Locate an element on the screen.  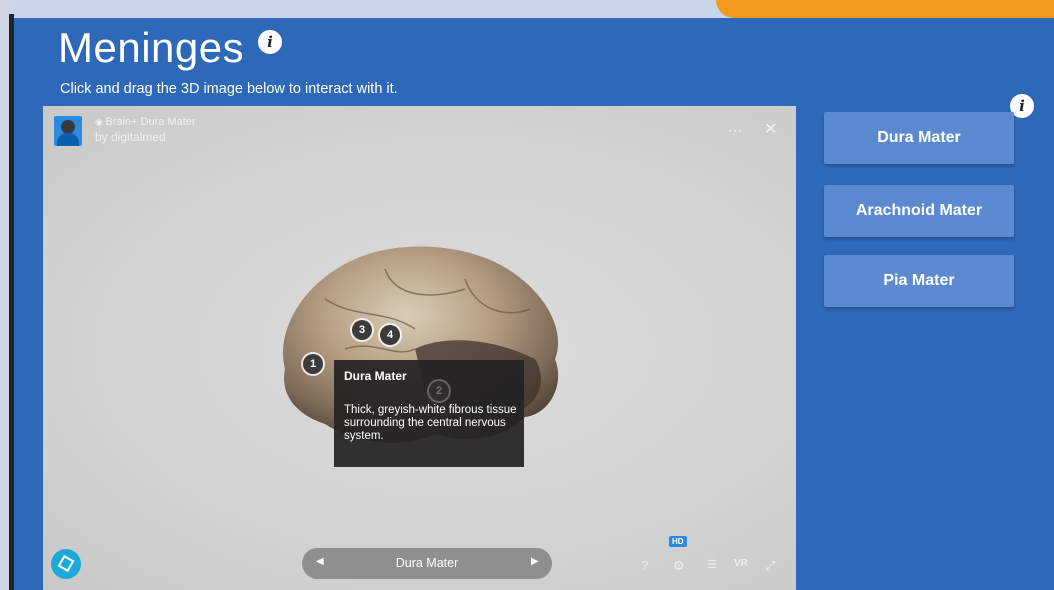
orange-corner-tab is located at coordinates (885, 9).